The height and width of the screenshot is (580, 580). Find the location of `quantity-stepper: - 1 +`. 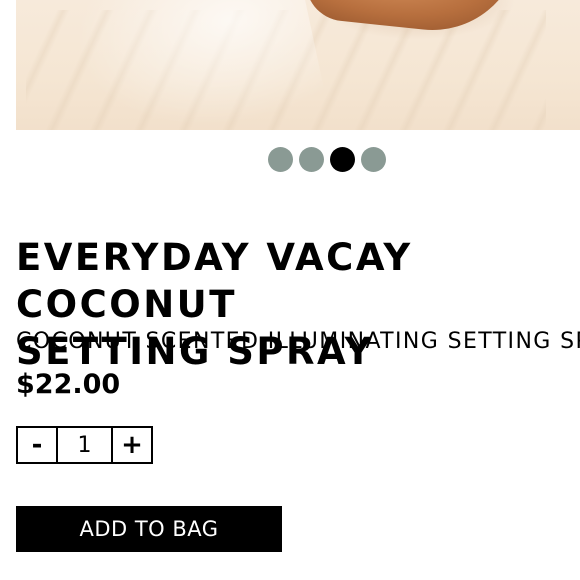

quantity-stepper: - 1 + is located at coordinates (84, 445).